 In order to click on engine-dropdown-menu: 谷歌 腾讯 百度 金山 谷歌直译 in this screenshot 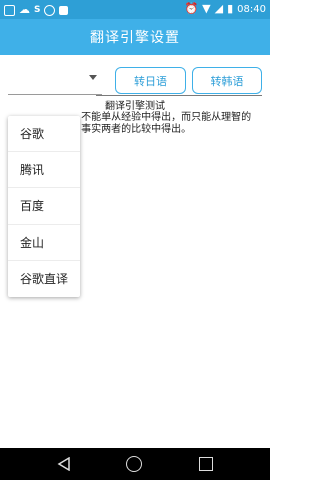, I will do `click(44, 206)`.